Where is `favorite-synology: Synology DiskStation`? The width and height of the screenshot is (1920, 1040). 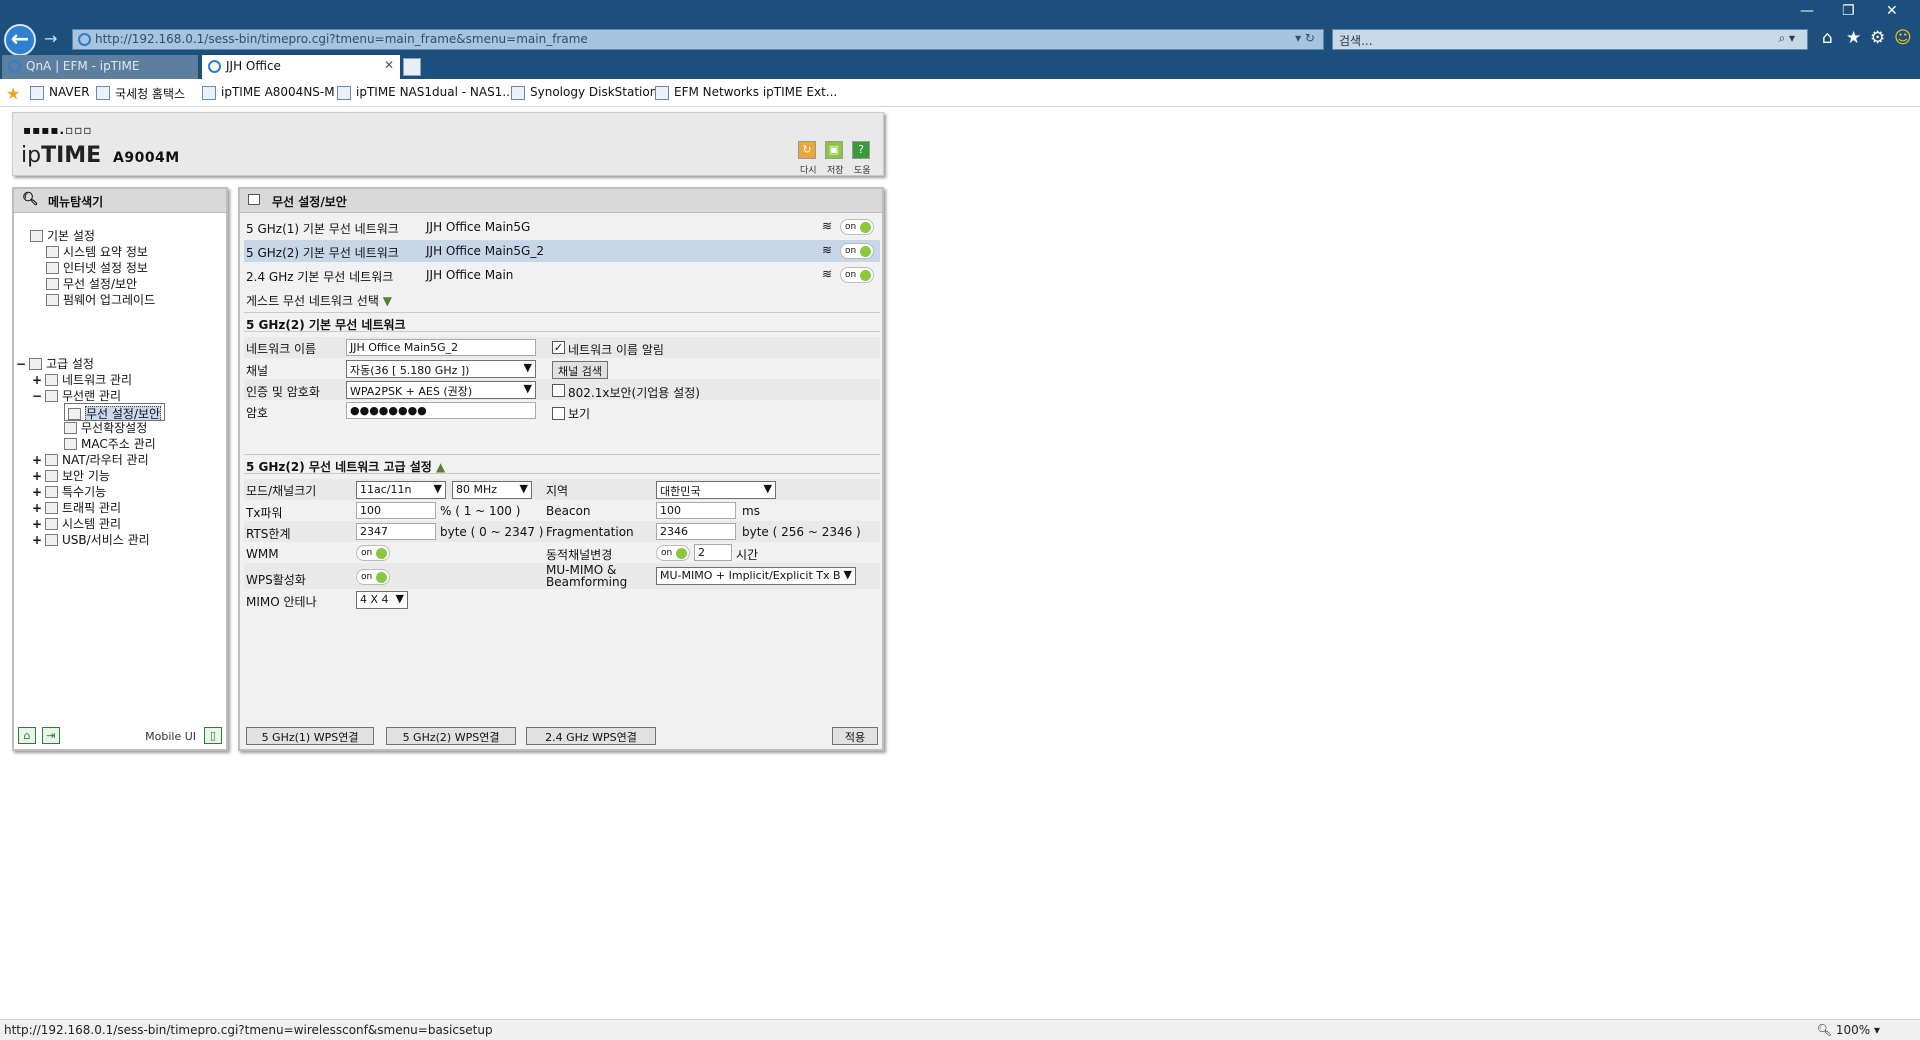
favorite-synology: Synology DiskStation is located at coordinates (584, 92).